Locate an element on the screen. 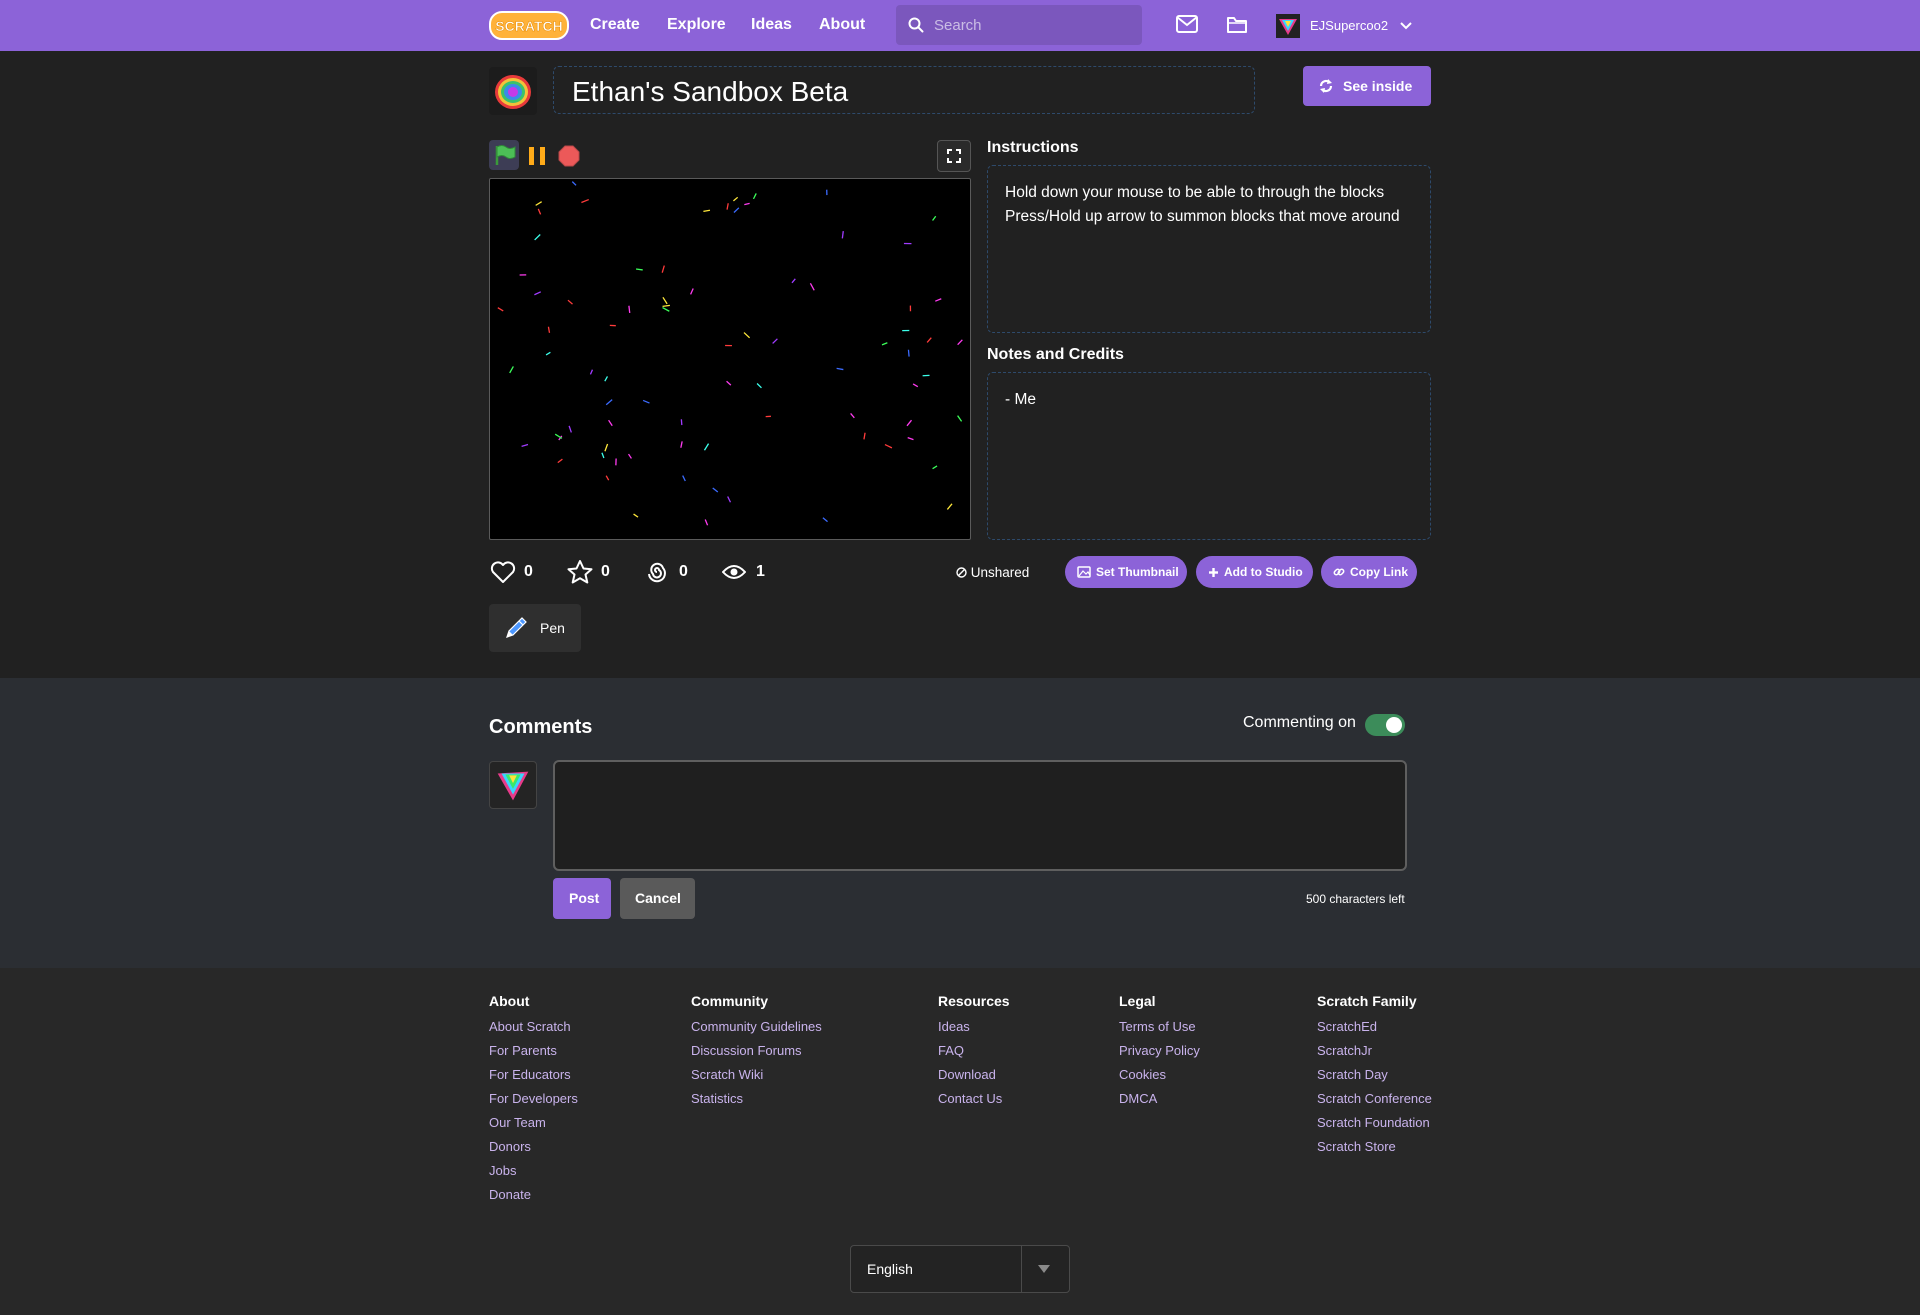  notes-text: - Me is located at coordinates (1020, 399).